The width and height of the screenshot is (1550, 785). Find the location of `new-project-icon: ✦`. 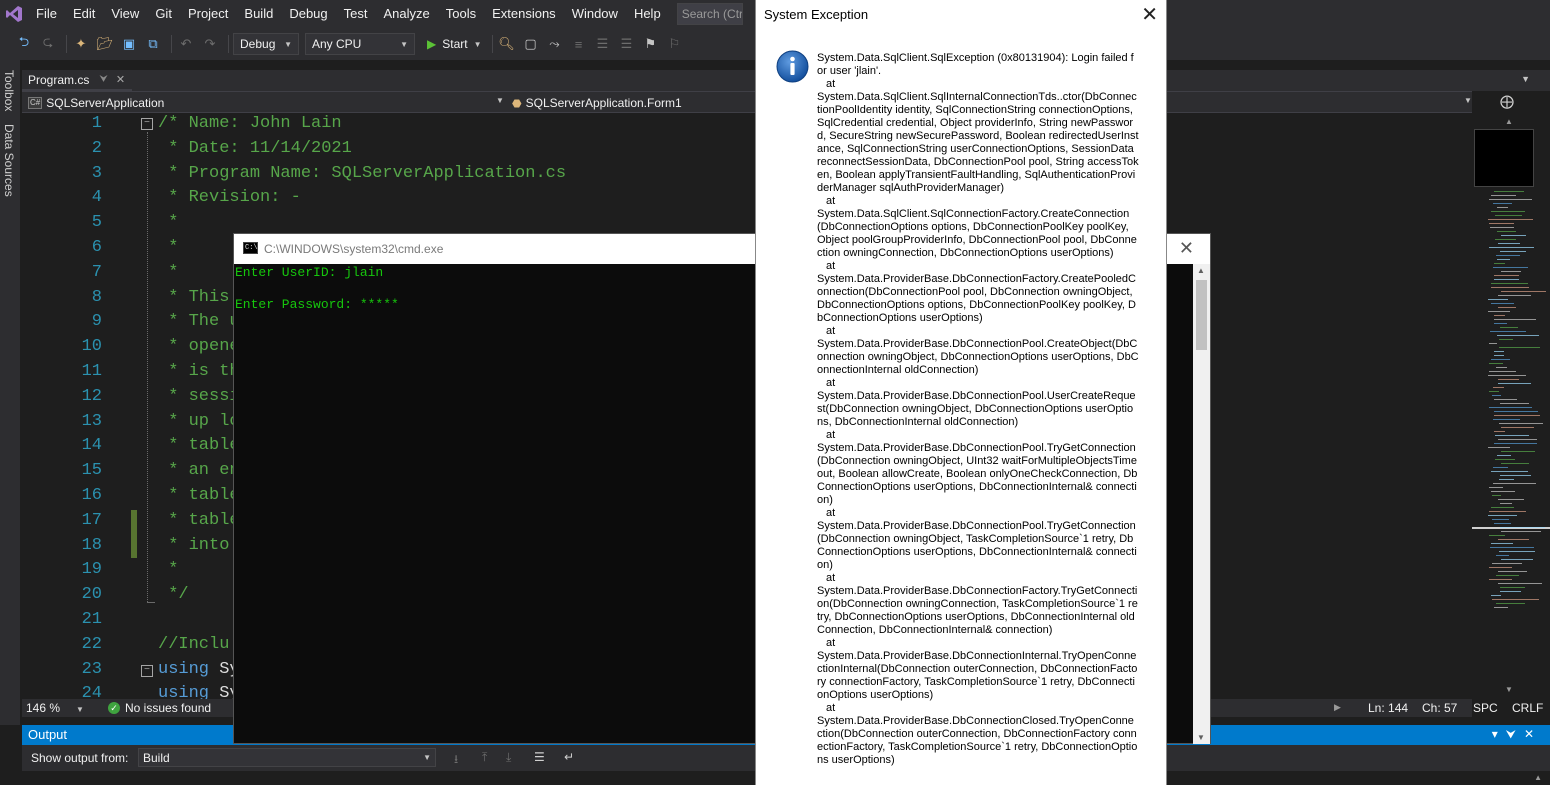

new-project-icon: ✦ is located at coordinates (81, 44).